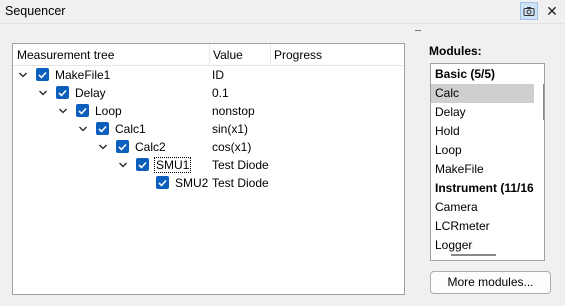 The width and height of the screenshot is (565, 306). Describe the element at coordinates (83, 75) in the screenshot. I see `tree-item-label: MakeFile1` at that location.